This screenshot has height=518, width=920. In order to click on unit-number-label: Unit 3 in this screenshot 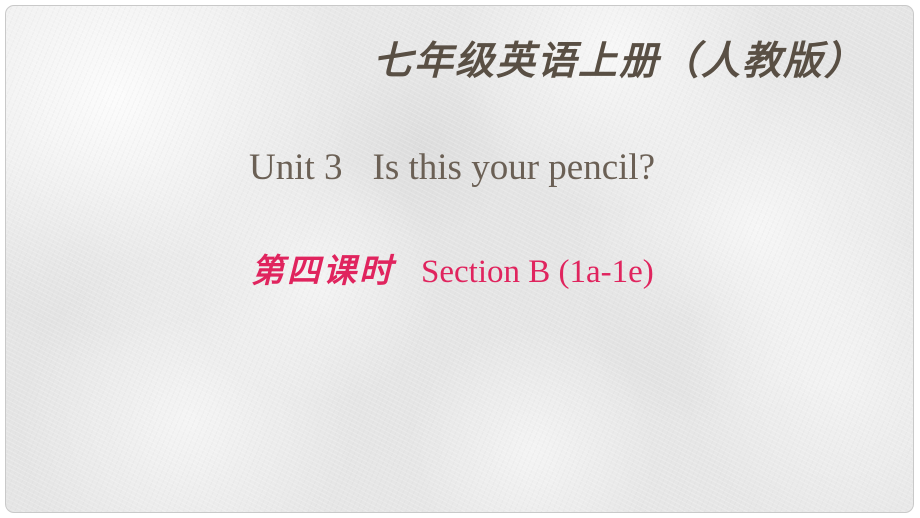, I will do `click(296, 167)`.